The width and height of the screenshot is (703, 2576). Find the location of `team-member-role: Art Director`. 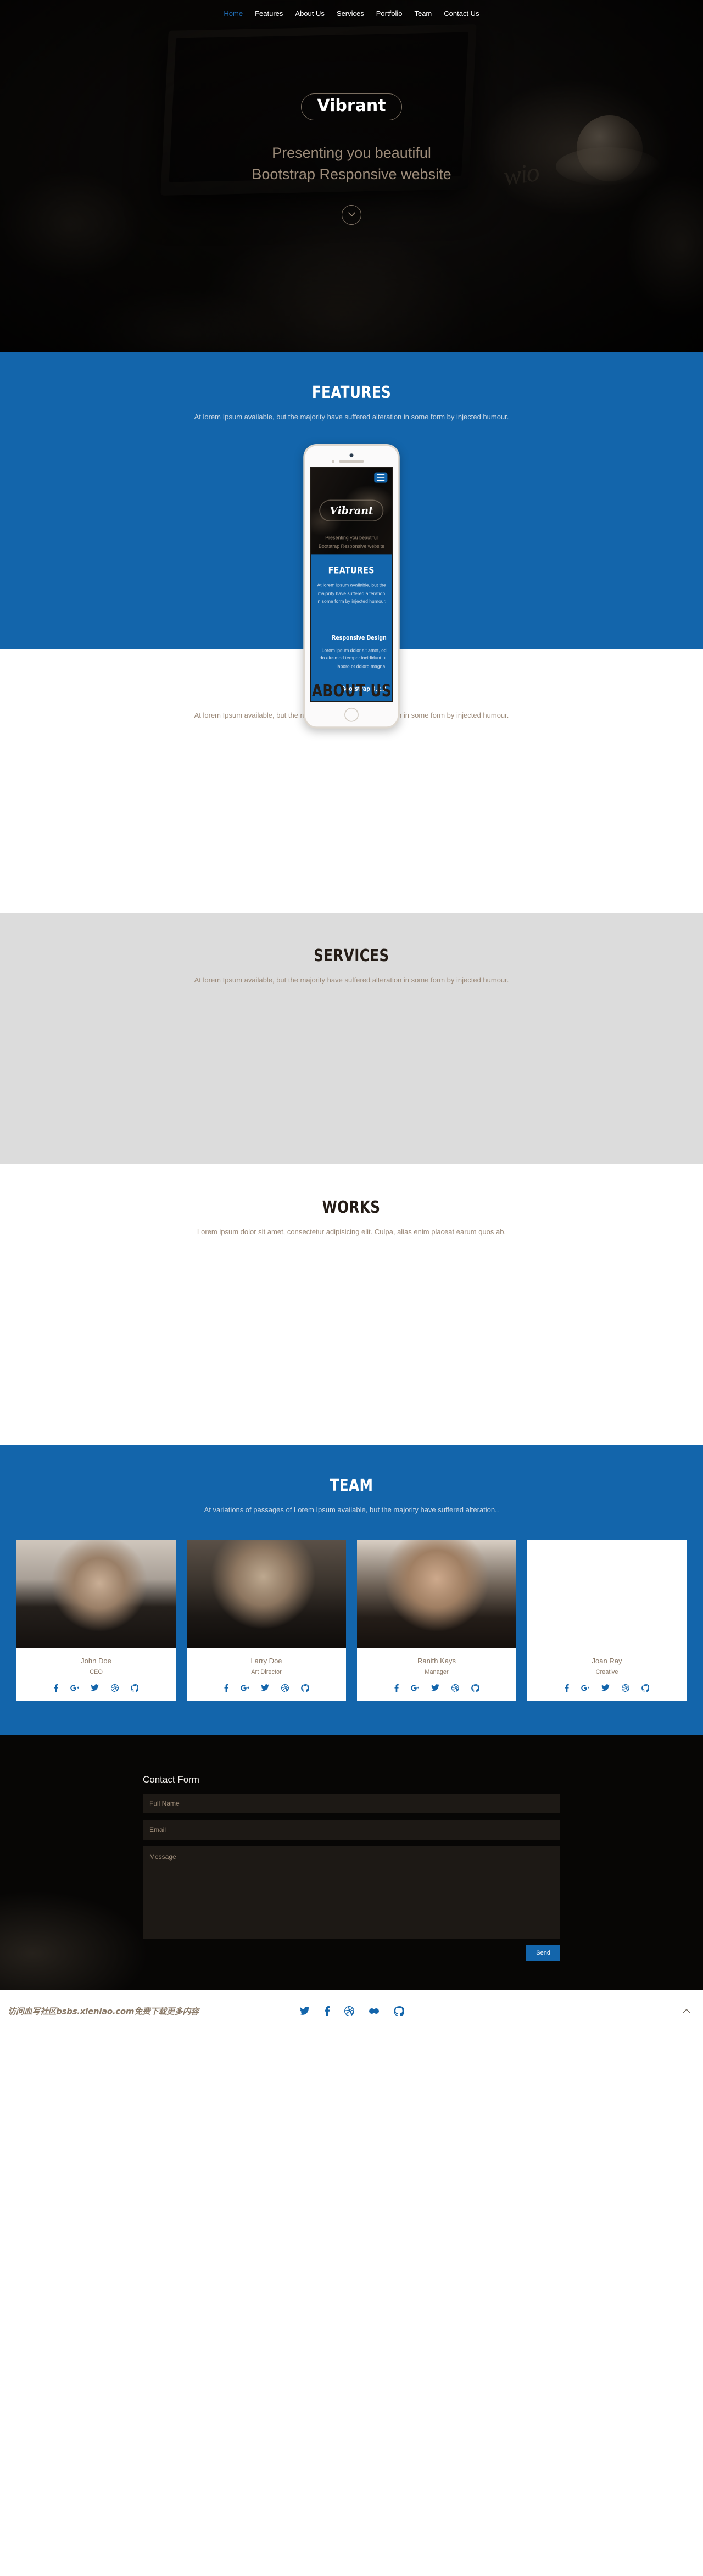

team-member-role: Art Director is located at coordinates (266, 1672).